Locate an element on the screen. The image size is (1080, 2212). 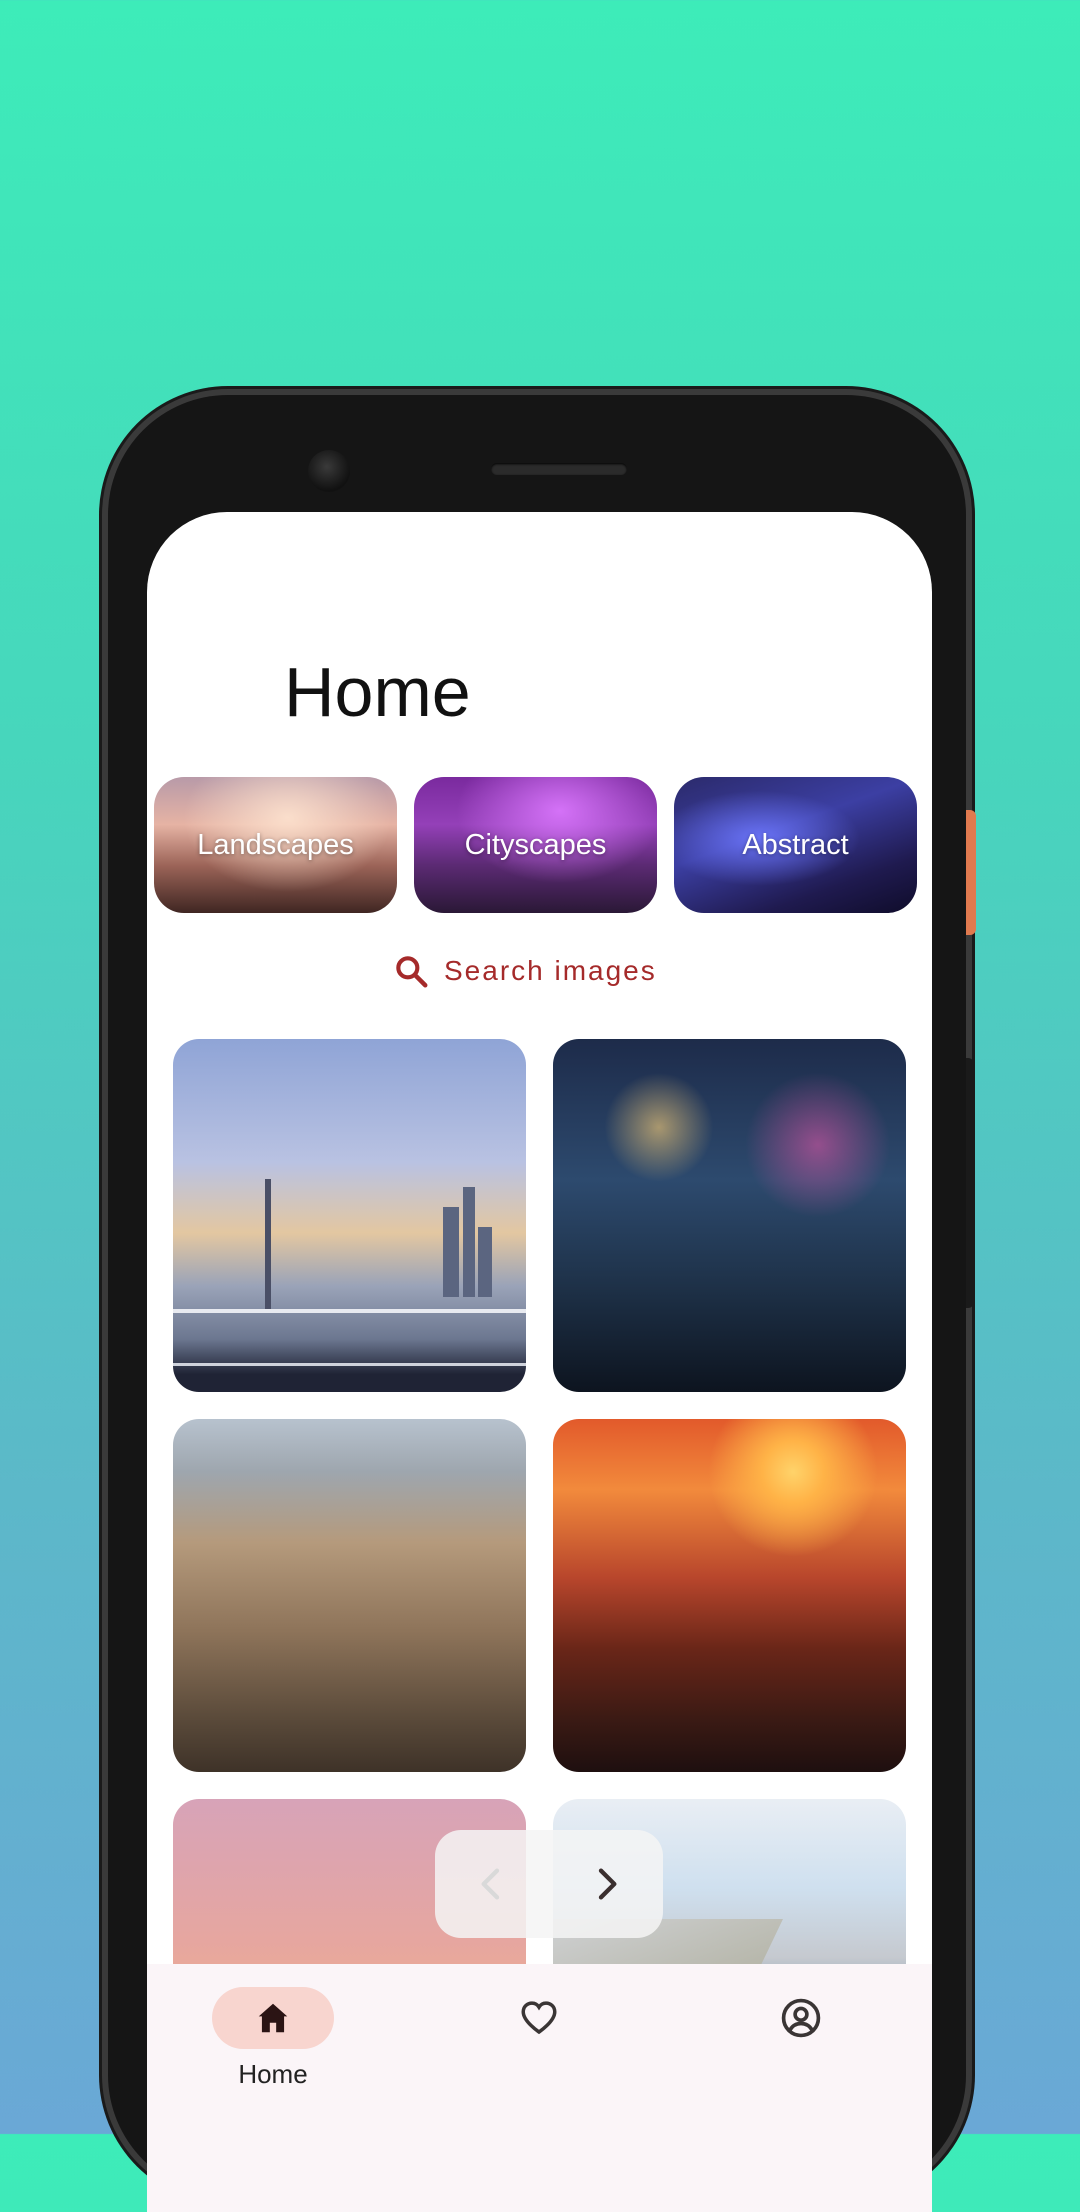
carousel-controls is located at coordinates (549, 1884).